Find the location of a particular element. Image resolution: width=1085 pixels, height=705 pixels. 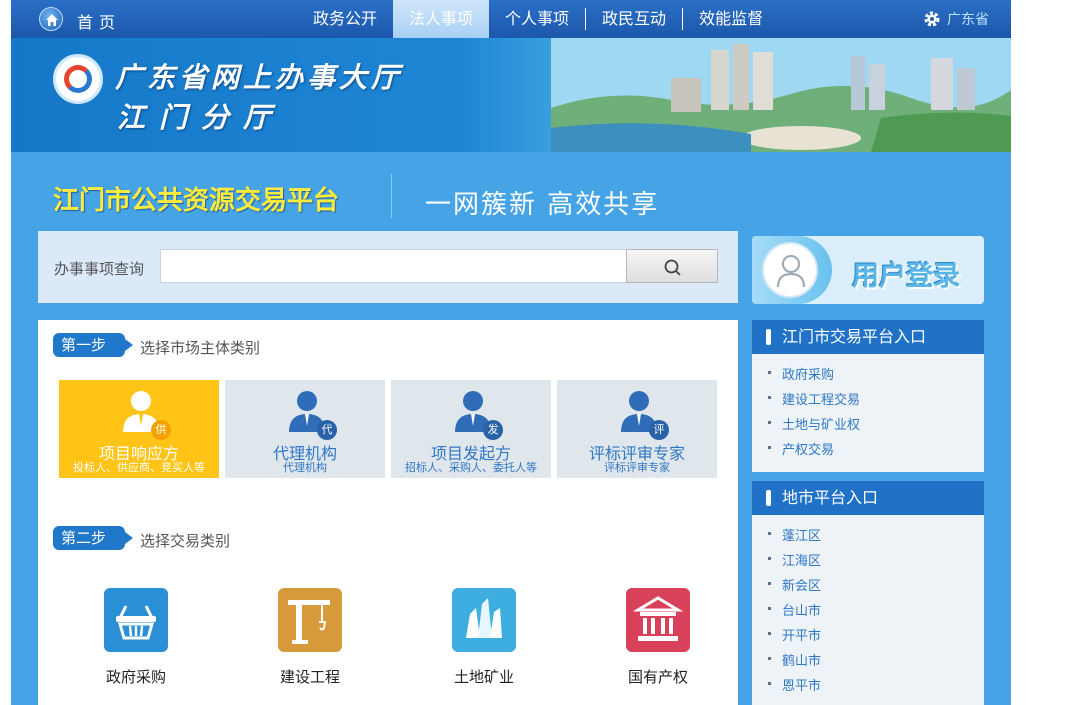

card-badge: 代 is located at coordinates (327, 430).